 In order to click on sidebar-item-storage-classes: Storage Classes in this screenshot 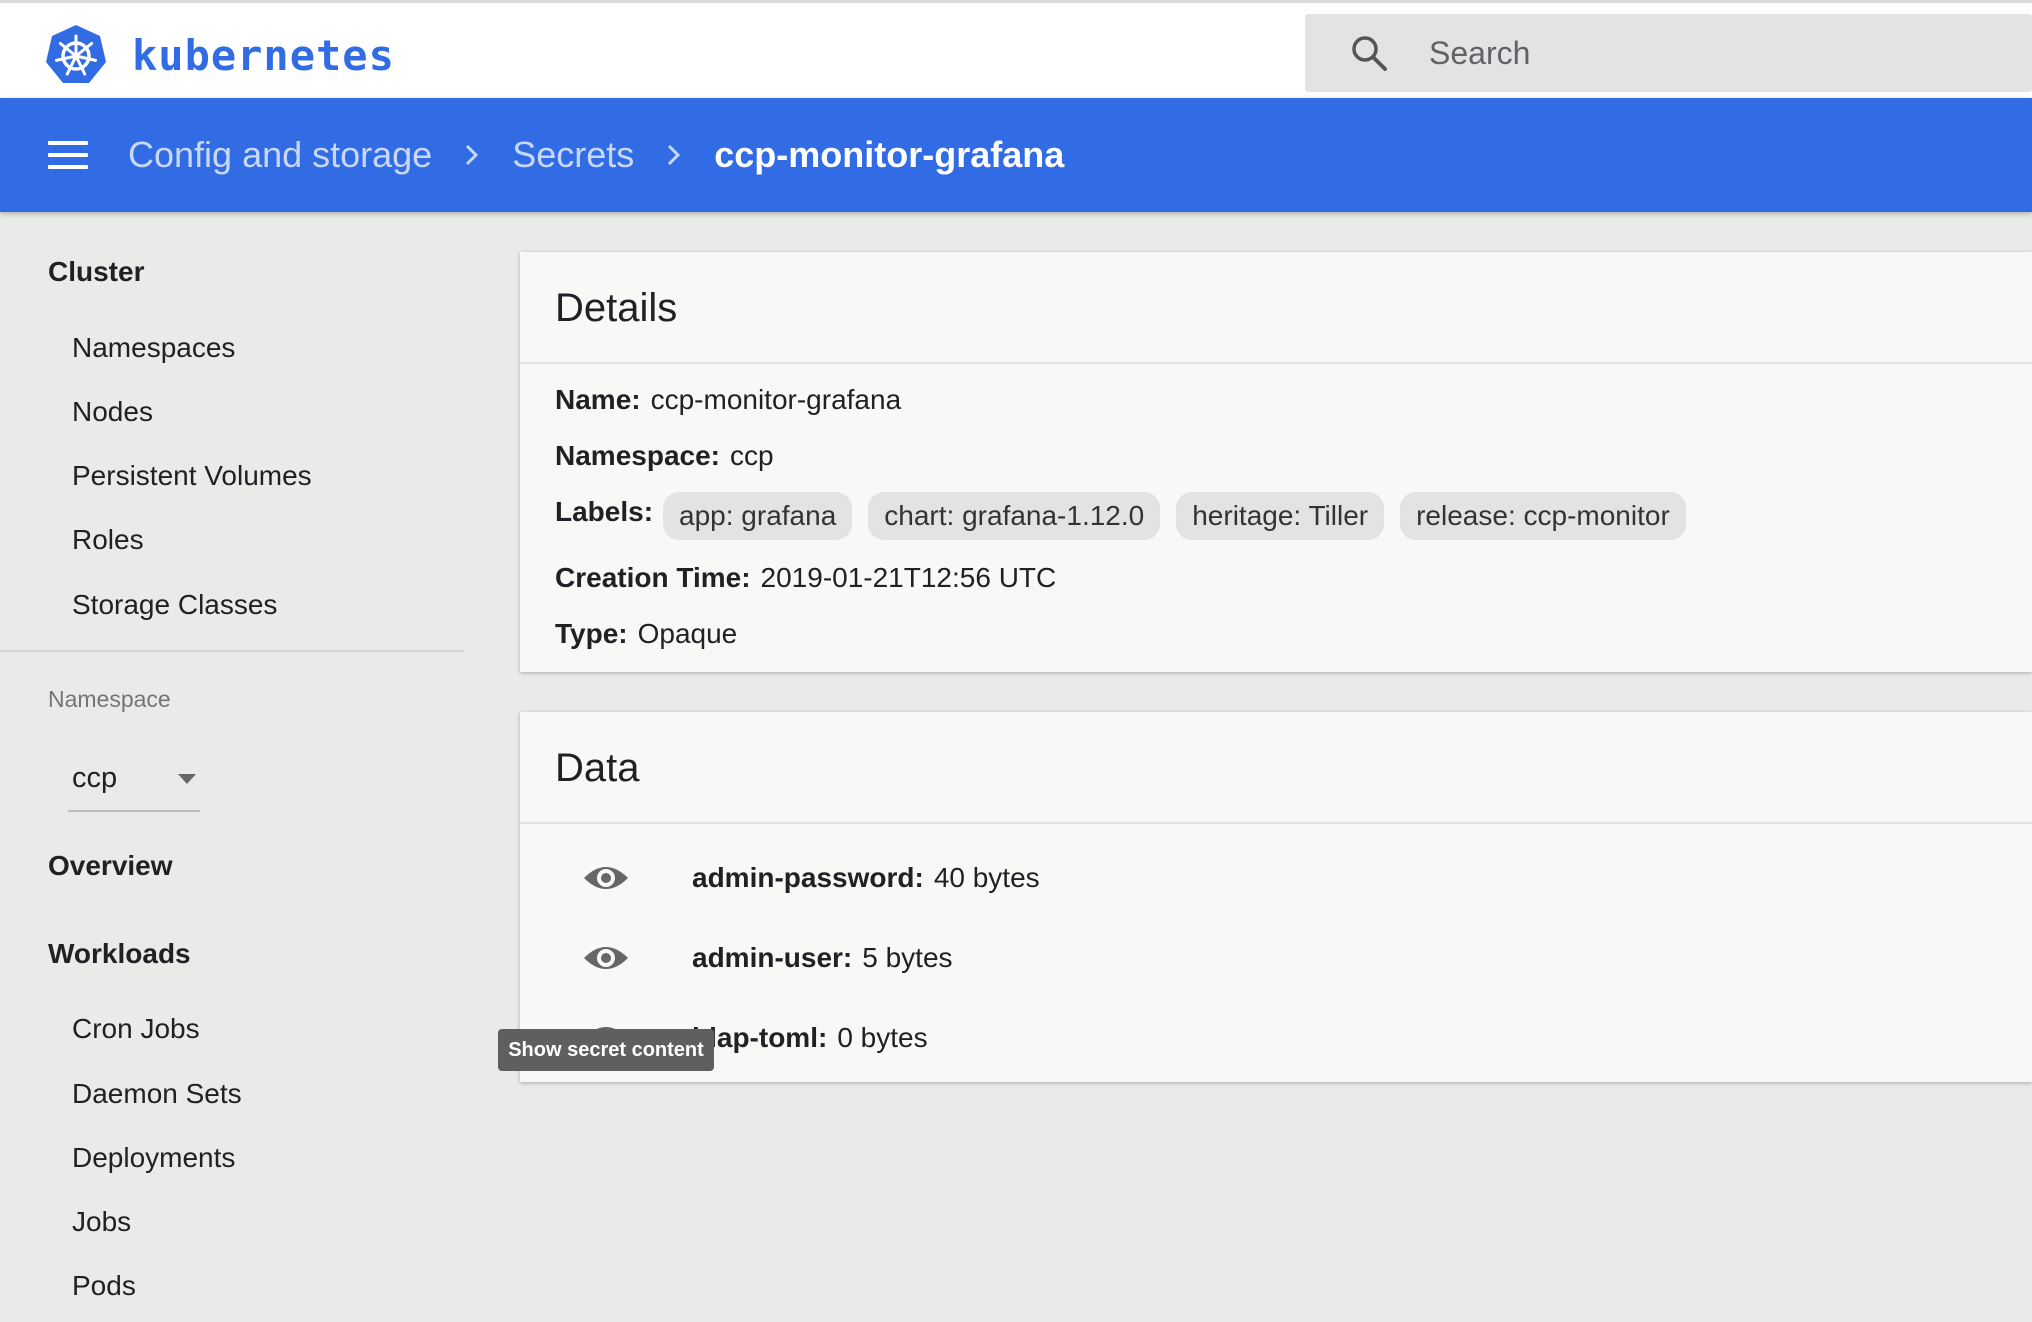, I will do `click(174, 605)`.